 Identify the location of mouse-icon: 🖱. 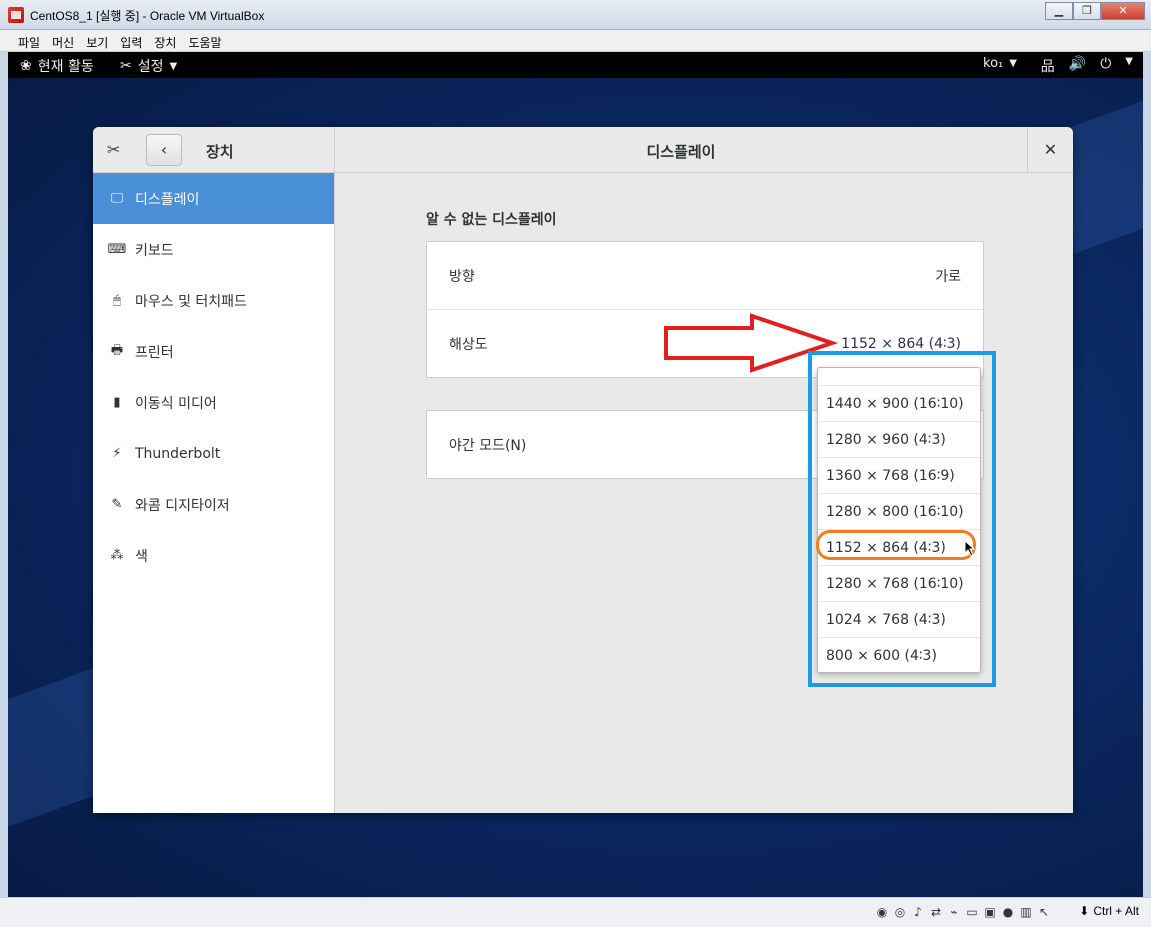
(117, 300).